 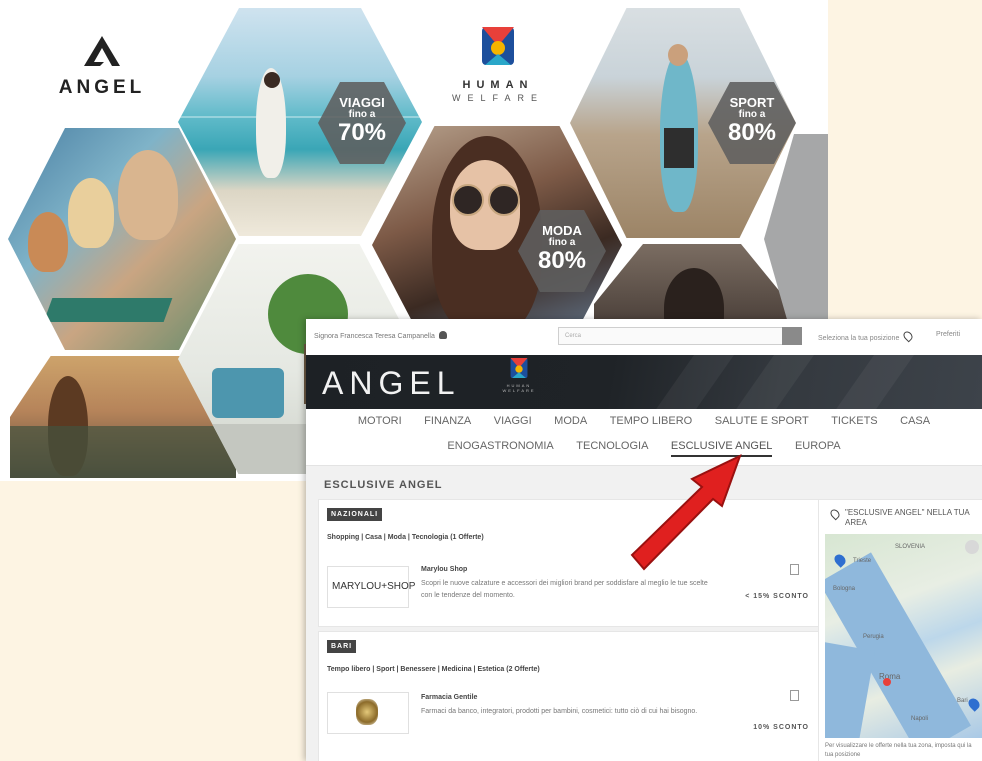 What do you see at coordinates (570, 422) in the screenshot?
I see `nav-moda: MODA` at bounding box center [570, 422].